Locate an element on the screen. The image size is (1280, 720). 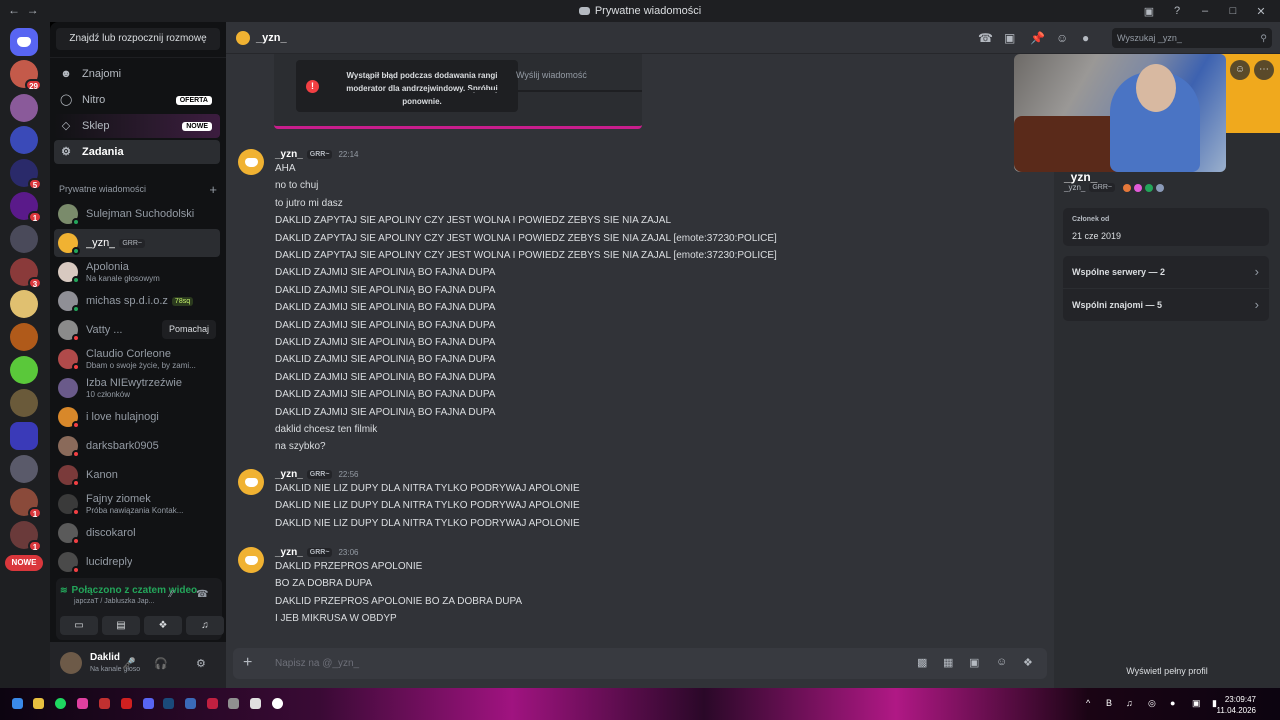
soundboard-button: ♫ is located at coordinates (205, 625).